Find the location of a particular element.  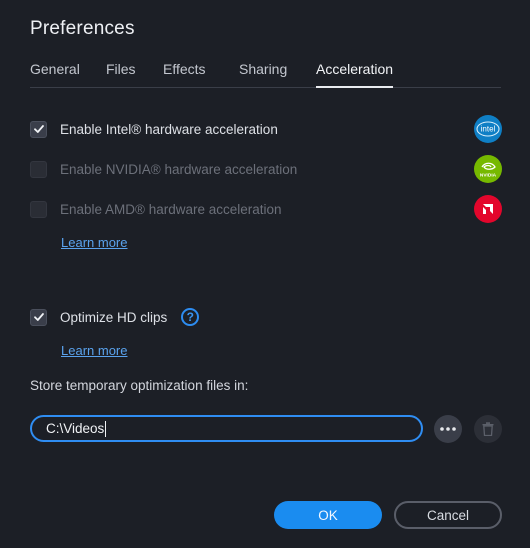

more-dots-icon is located at coordinates (448, 429).